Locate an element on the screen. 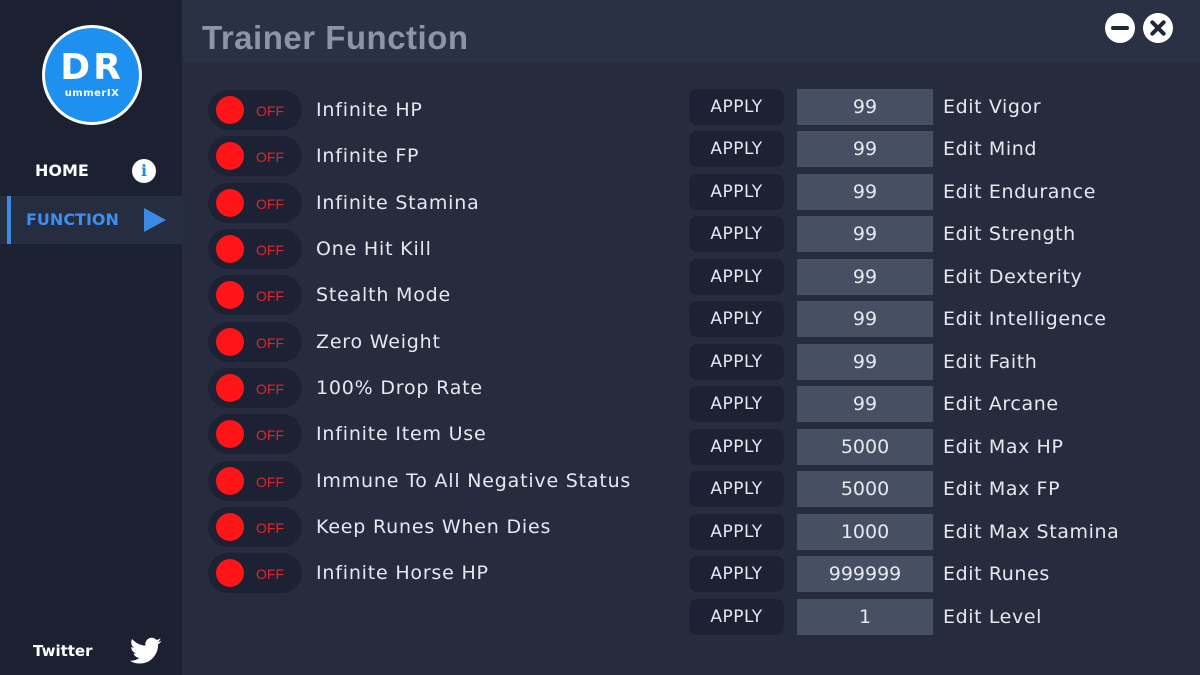  stat-row: APPLY 1 Edit Level is located at coordinates (939, 617).